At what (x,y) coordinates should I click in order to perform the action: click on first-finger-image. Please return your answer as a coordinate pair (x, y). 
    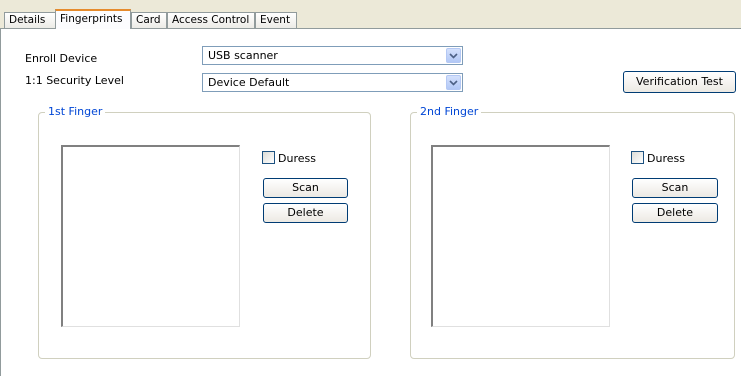
    Looking at the image, I should click on (150, 236).